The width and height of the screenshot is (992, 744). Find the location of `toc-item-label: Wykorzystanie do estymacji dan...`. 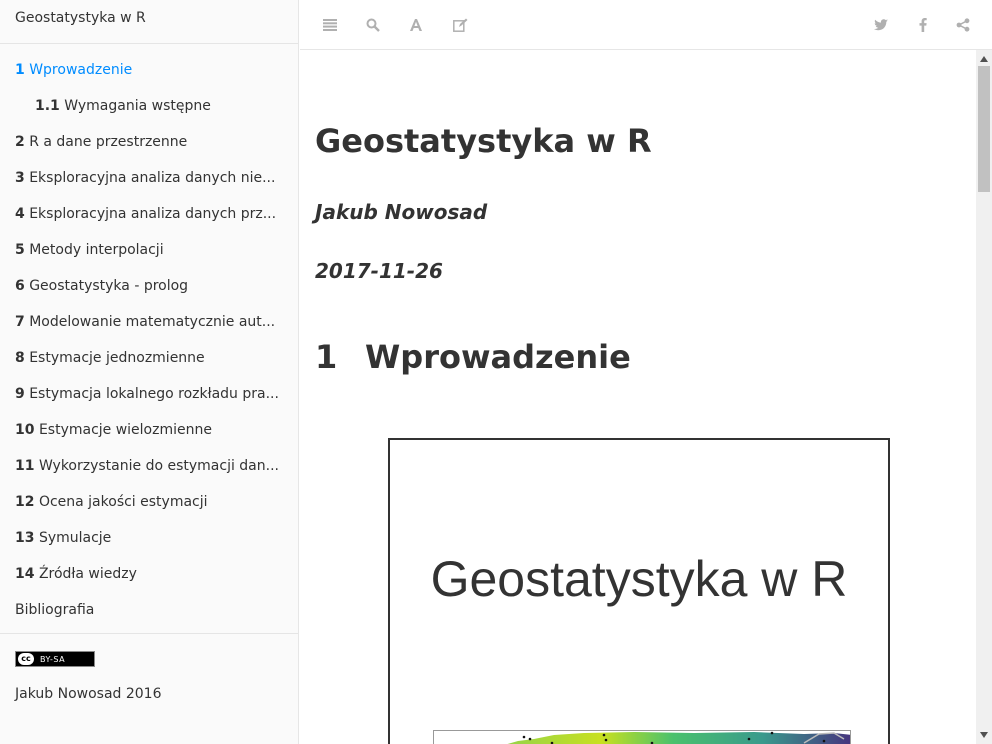

toc-item-label: Wykorzystanie do estymacji dan... is located at coordinates (158, 466).